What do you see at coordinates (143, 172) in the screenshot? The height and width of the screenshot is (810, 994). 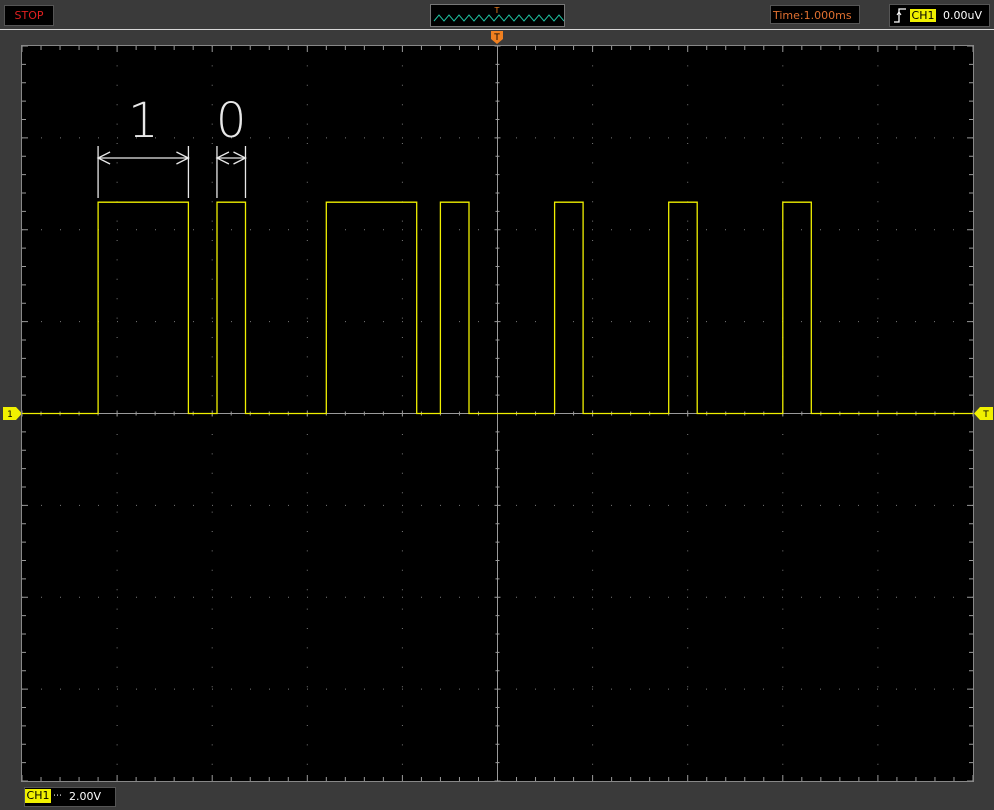 I see `bit-one-width-marker` at bounding box center [143, 172].